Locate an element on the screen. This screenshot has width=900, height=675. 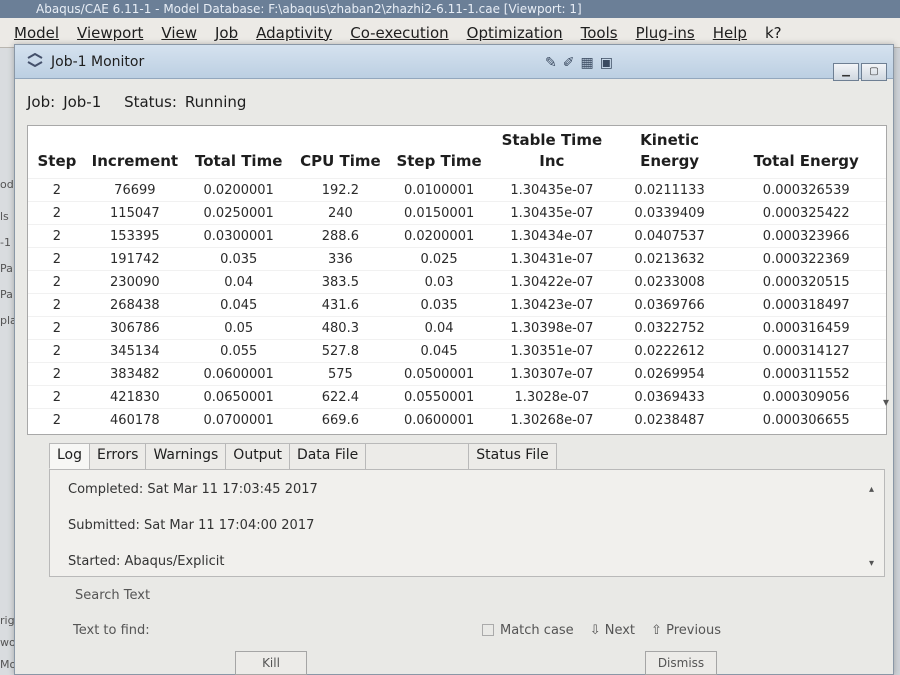
menu-adaptivity: Adaptivity is located at coordinates (294, 33).